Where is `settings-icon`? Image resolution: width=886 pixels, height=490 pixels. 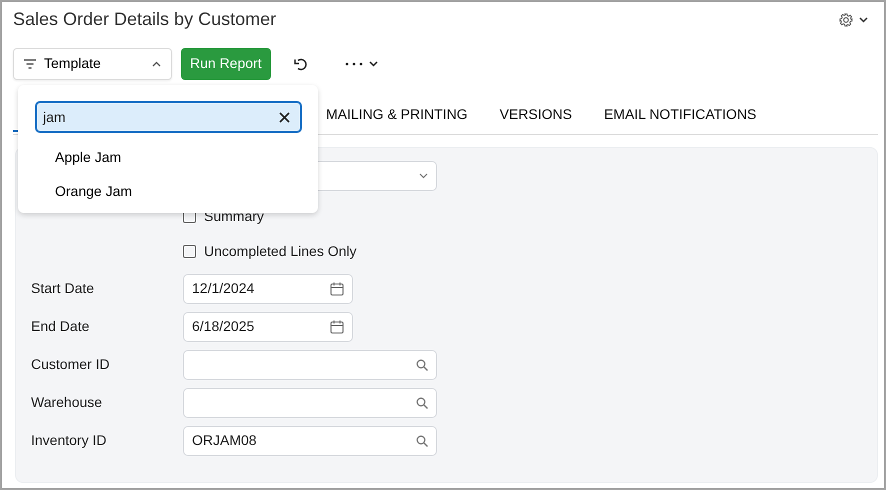
settings-icon is located at coordinates (846, 19).